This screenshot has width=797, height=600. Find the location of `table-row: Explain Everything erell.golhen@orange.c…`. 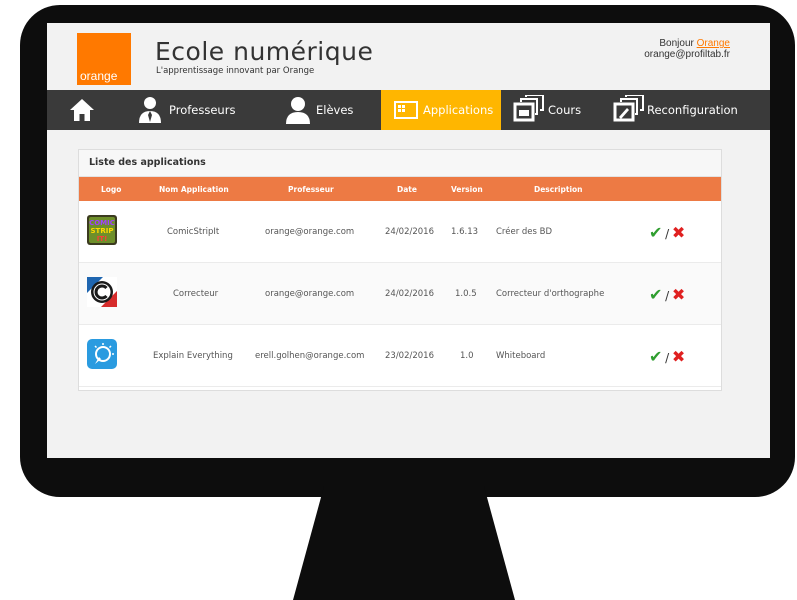

table-row: Explain Everything erell.golhen@orange.c… is located at coordinates (400, 356).